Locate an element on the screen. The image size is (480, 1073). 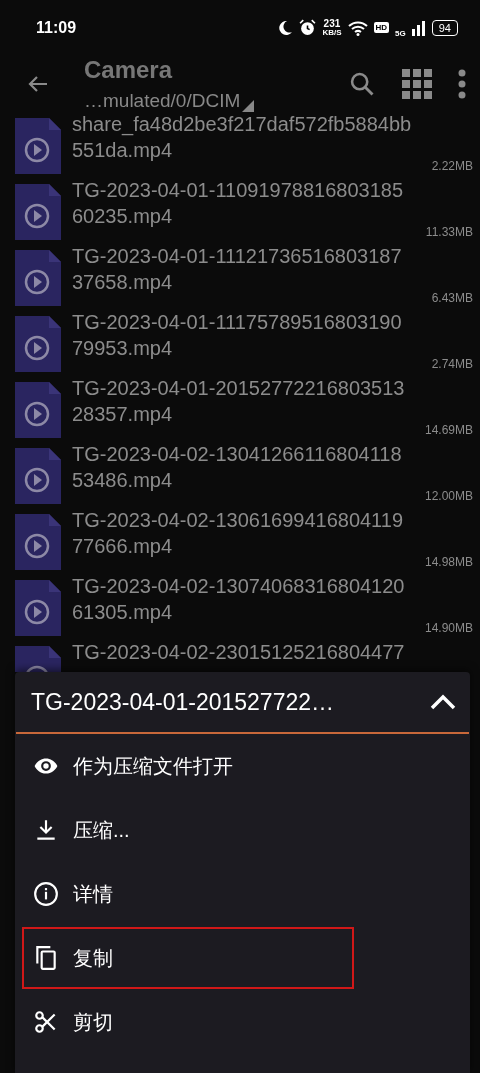
file-row: TG-2023-04-01-1112173651680318737658.mp4 6.43MB is located at coordinates (240, 278).